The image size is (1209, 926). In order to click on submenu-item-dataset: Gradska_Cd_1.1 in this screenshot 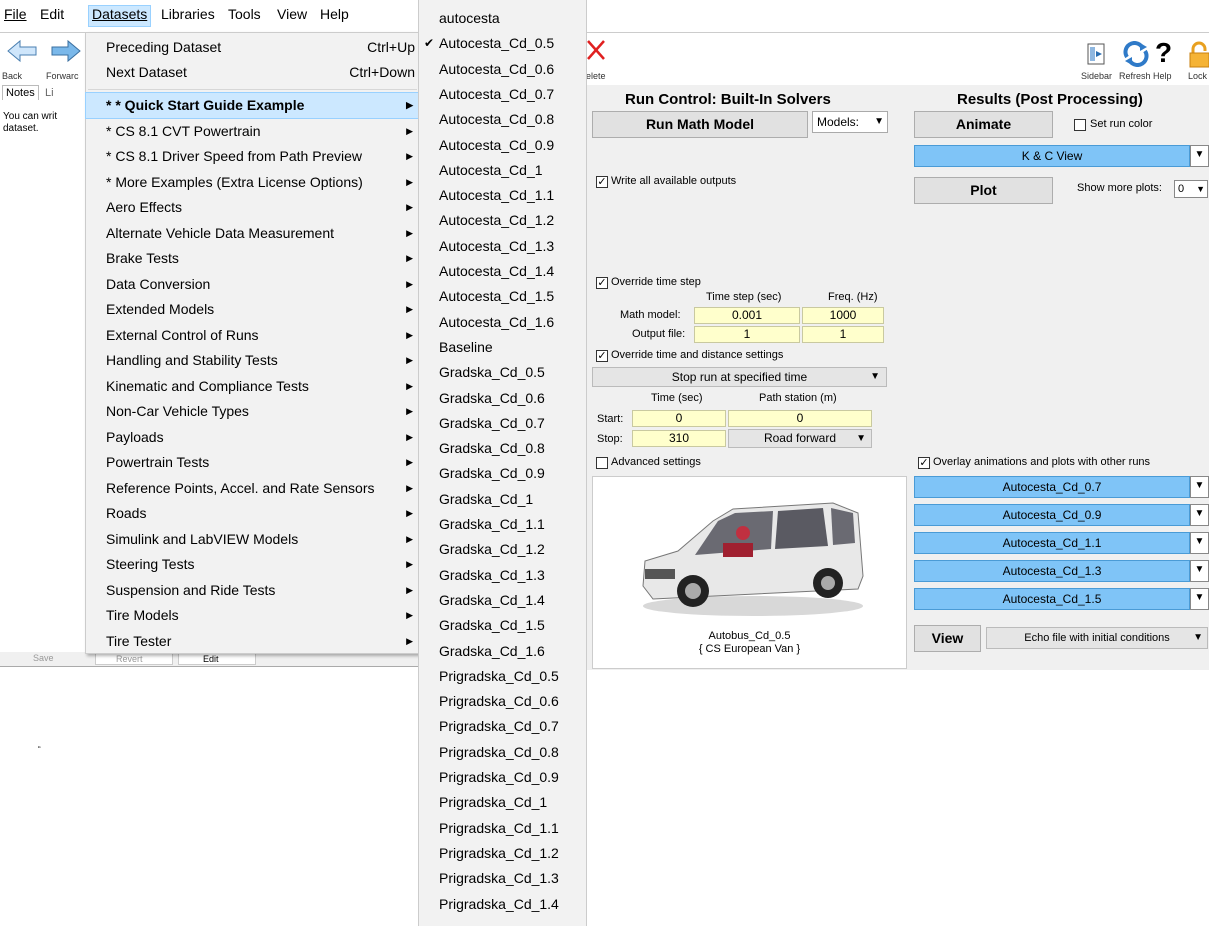, I will do `click(502, 524)`.